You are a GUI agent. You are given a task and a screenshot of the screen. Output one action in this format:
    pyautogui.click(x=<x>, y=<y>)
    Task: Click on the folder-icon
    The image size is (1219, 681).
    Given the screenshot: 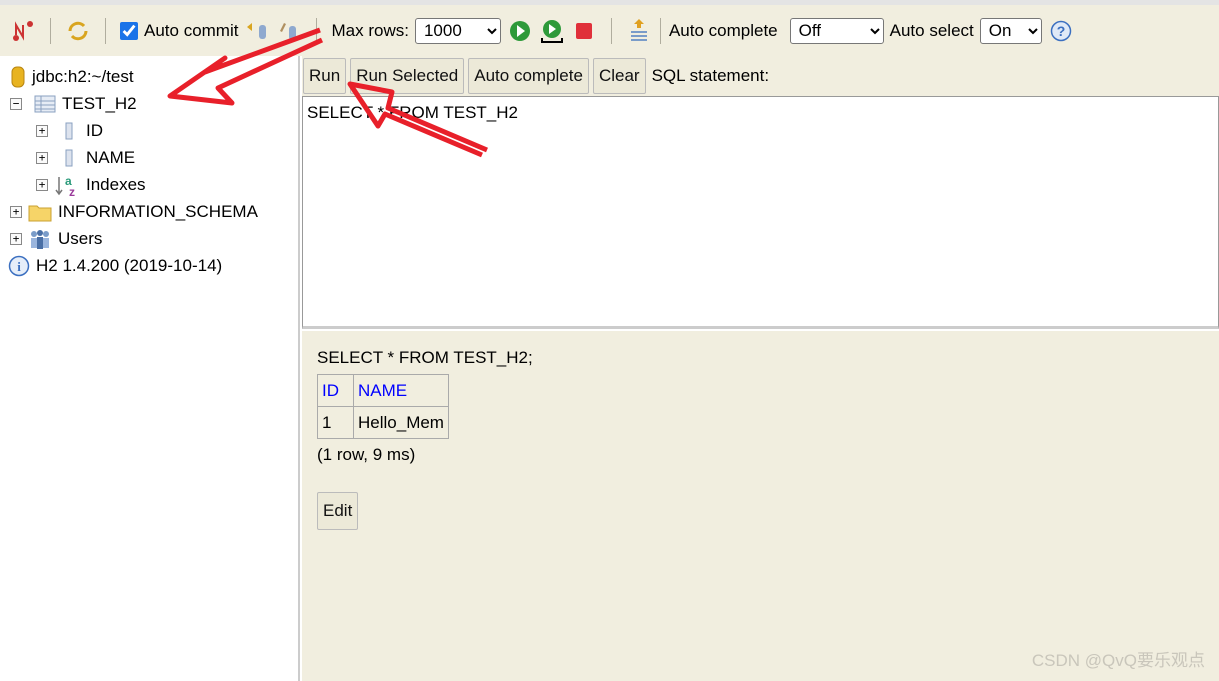 What is the action you would take?
    pyautogui.click(x=40, y=213)
    